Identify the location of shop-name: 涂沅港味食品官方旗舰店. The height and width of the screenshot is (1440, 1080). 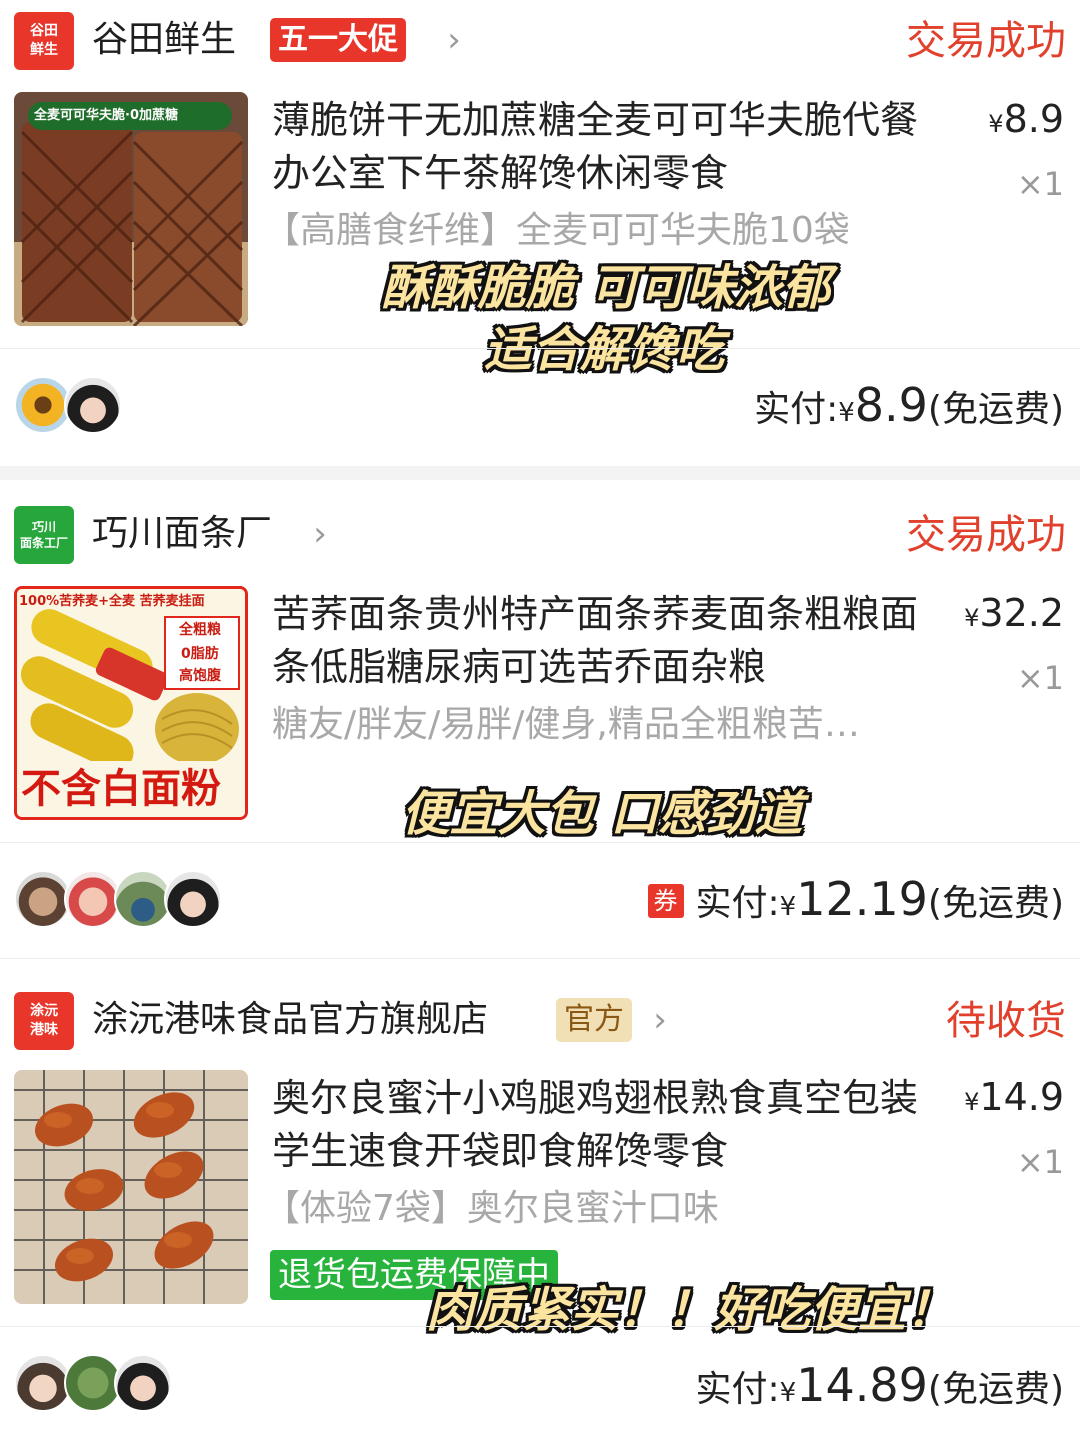
(290, 1020).